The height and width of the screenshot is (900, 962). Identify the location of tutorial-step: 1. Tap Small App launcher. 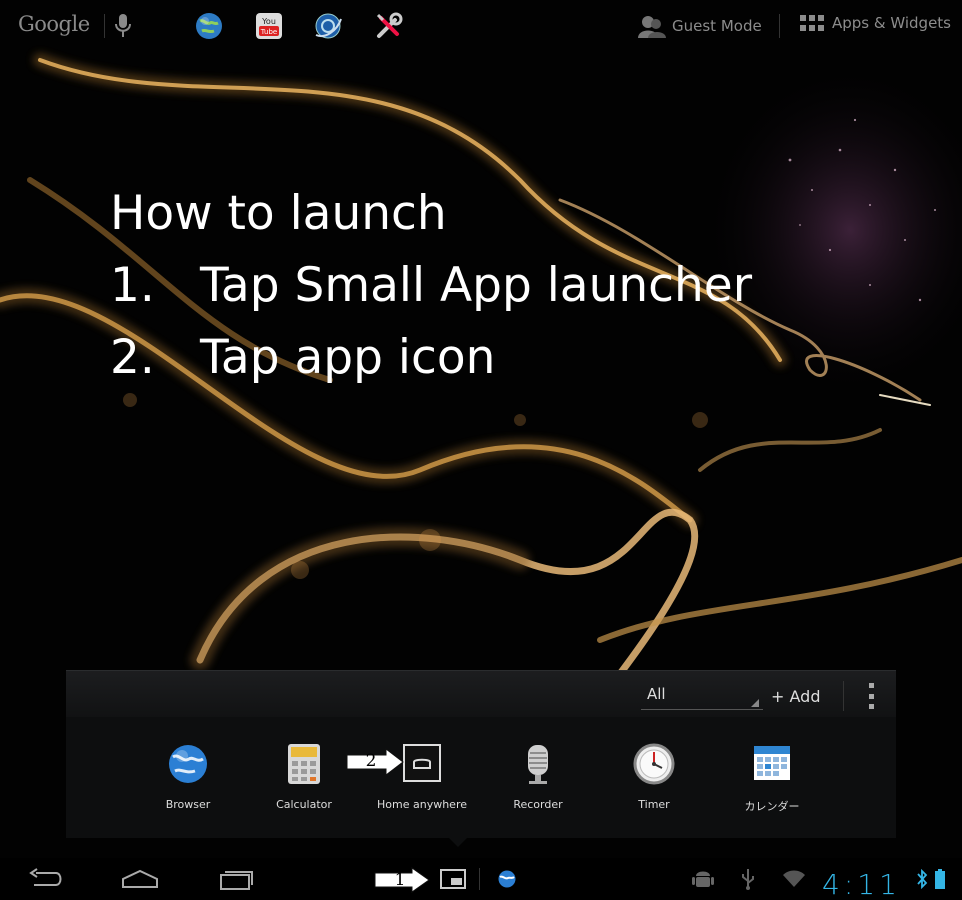
(431, 286).